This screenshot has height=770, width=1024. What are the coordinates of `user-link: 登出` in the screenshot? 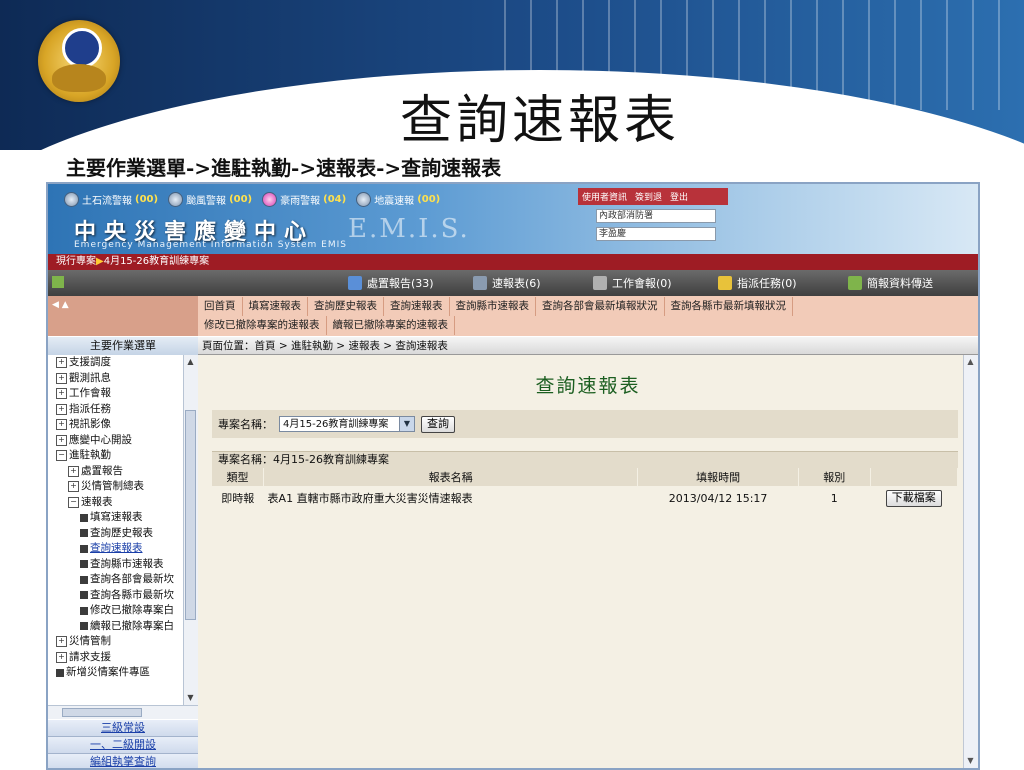 It's located at (679, 196).